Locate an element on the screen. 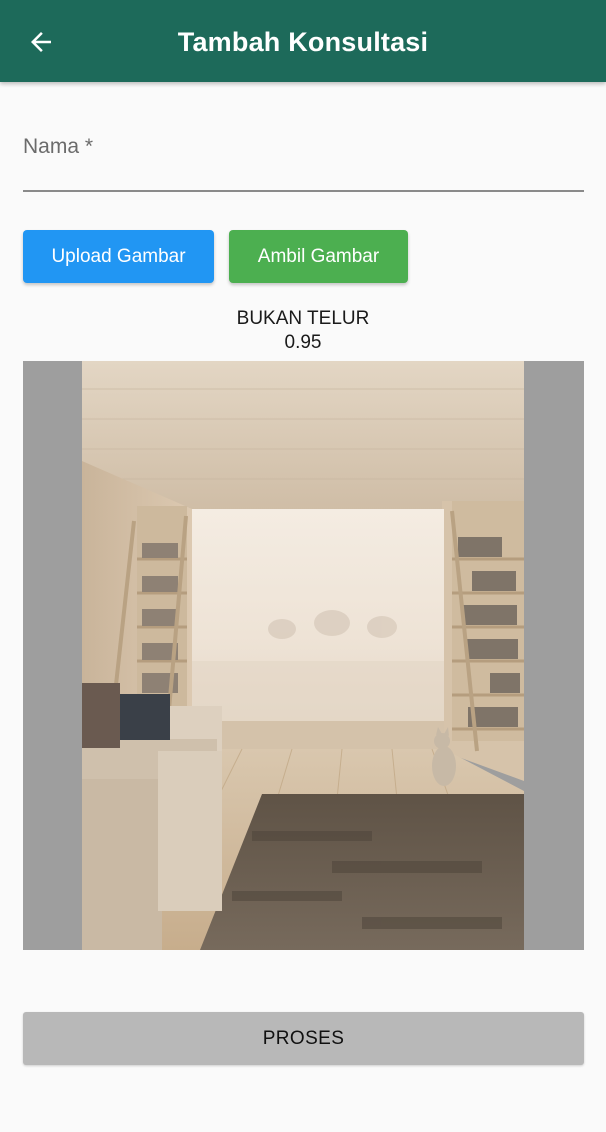 Image resolution: width=606 pixels, height=1132 pixels. app-bar: Tambah Konsultasi is located at coordinates (303, 41).